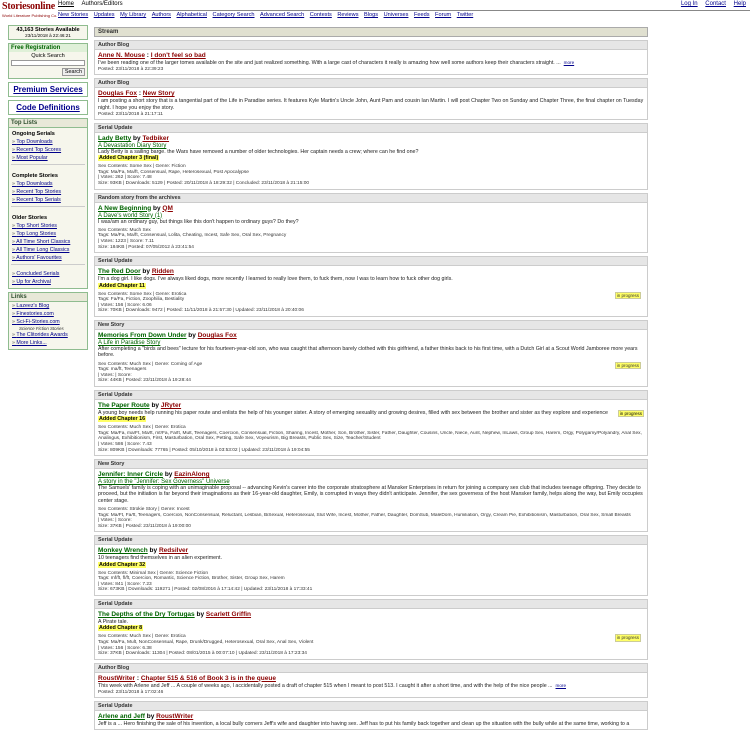 The image size is (750, 750). What do you see at coordinates (48, 283) in the screenshot?
I see `up-for-archival-link: Up for Archival` at bounding box center [48, 283].